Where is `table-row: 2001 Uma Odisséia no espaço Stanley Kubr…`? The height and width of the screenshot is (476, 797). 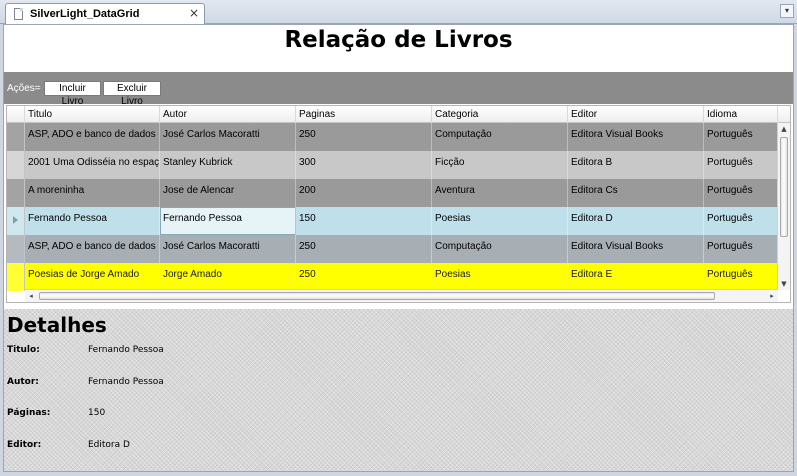 table-row: 2001 Uma Odisséia no espaço Stanley Kubr… is located at coordinates (392, 165).